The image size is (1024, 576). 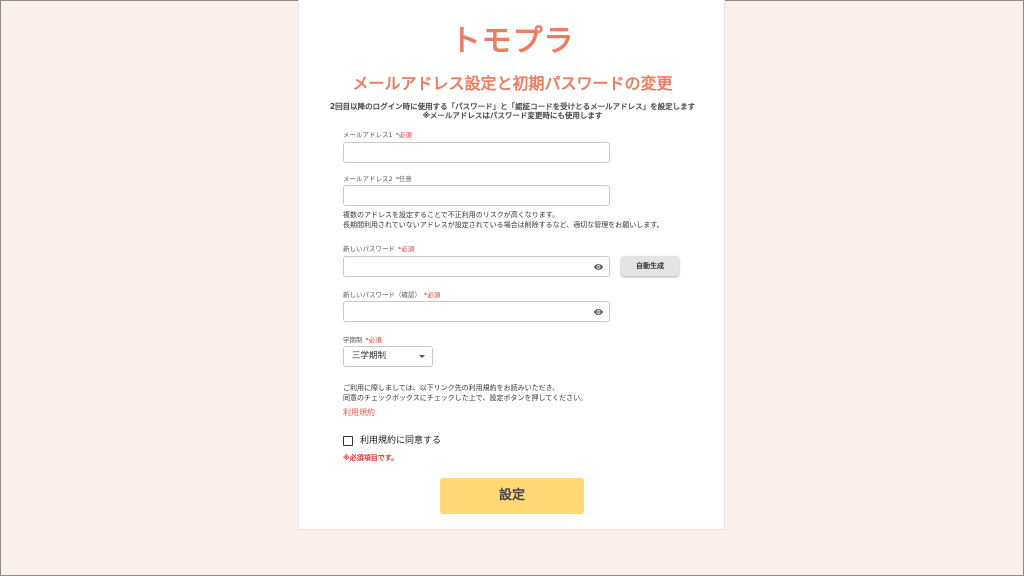 What do you see at coordinates (451, 388) in the screenshot?
I see `terms-text-line1: ご利用に際しましては、以下リンク先の利用規約をお読みいただき、` at bounding box center [451, 388].